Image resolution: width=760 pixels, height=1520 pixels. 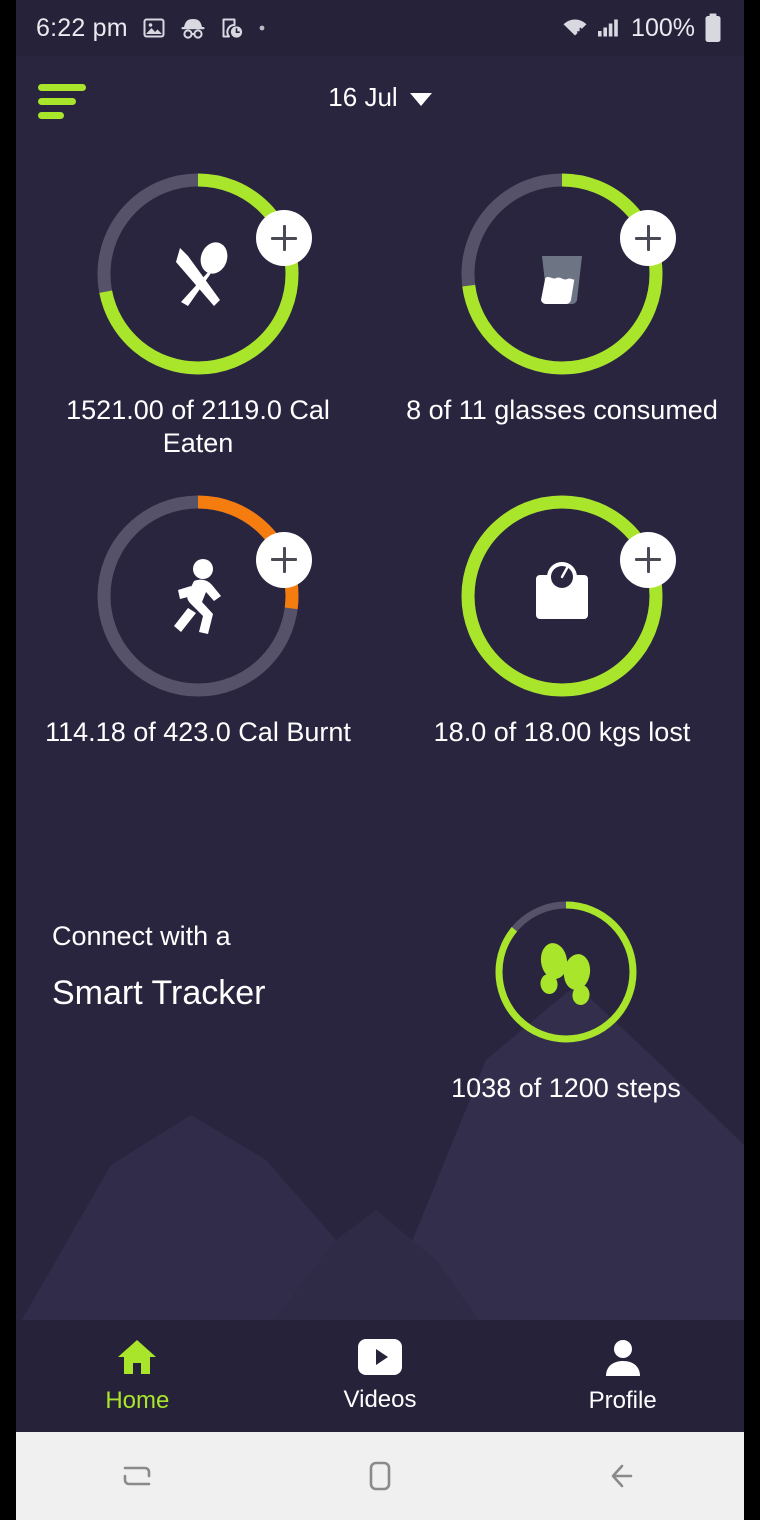 What do you see at coordinates (562, 731) in the screenshot?
I see `metric-label: 18.0 of 18.00 kgs lost` at bounding box center [562, 731].